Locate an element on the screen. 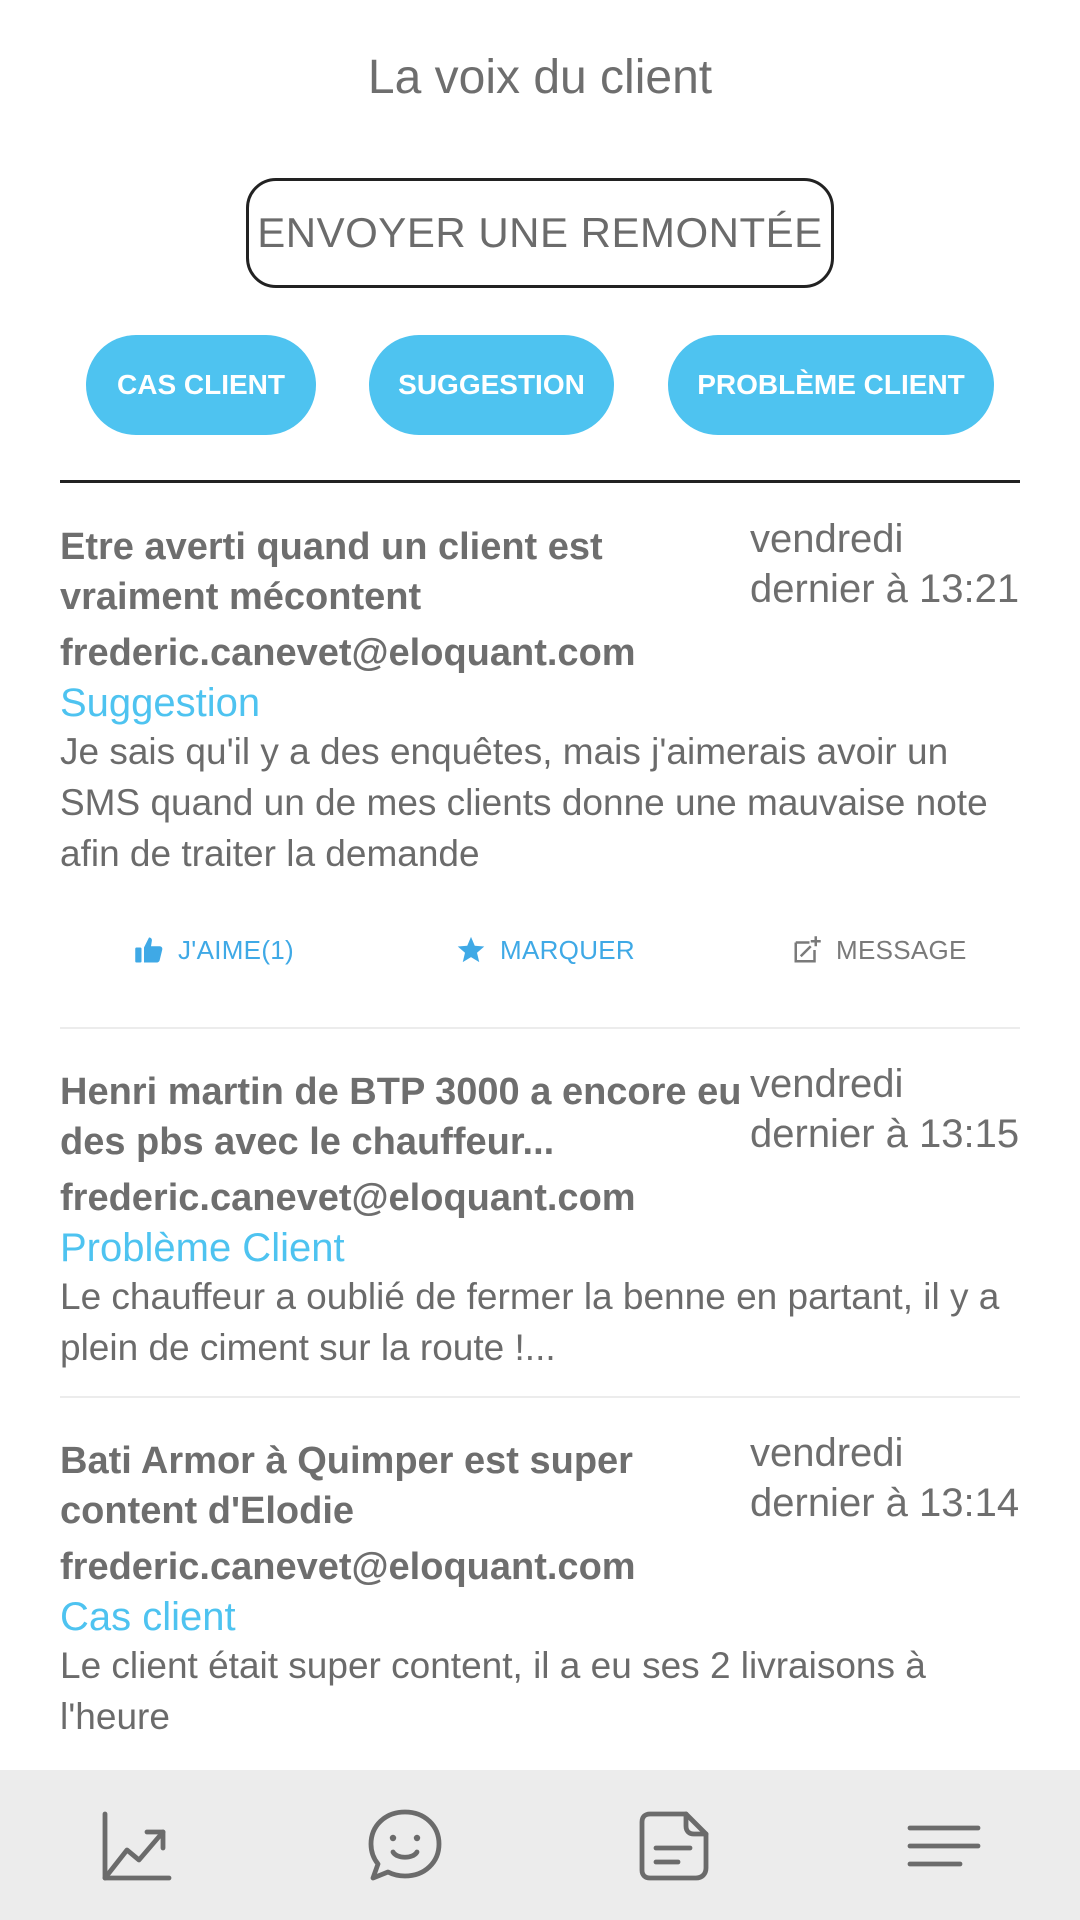  note-icon is located at coordinates (674, 1846).